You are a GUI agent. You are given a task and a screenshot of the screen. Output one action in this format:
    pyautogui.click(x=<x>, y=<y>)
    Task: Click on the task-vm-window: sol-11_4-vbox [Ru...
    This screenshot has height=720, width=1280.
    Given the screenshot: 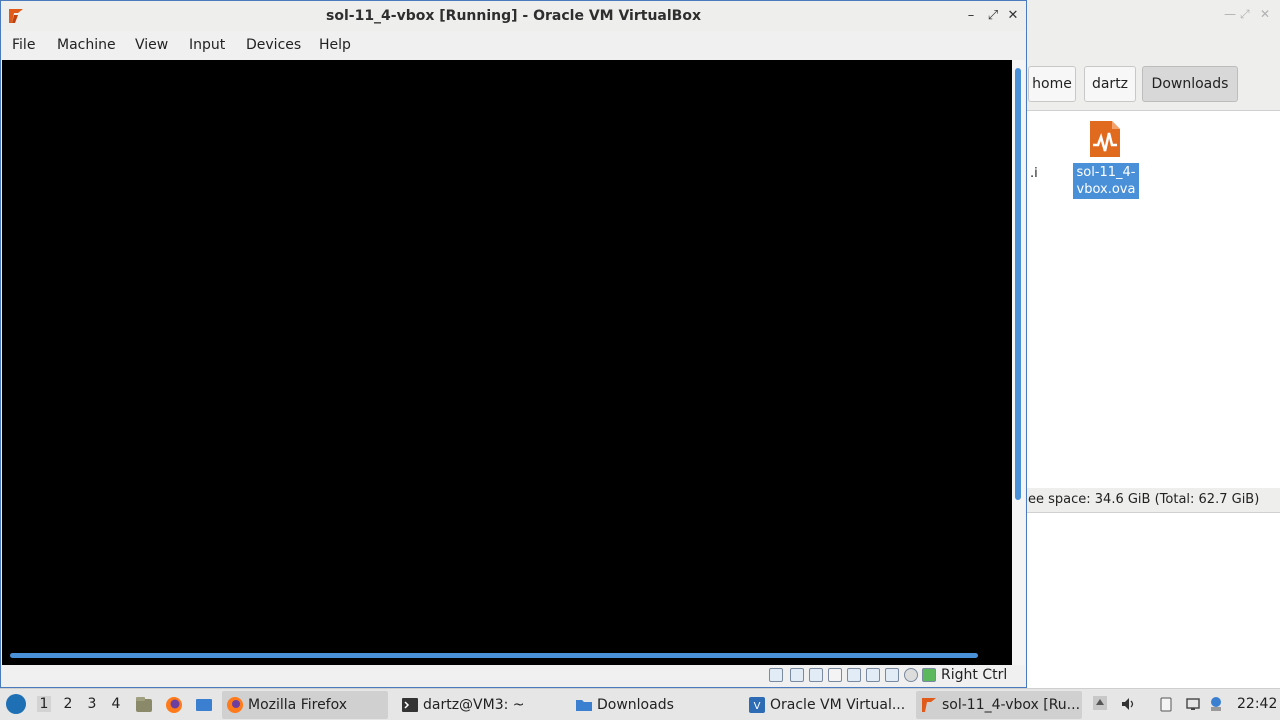 What is the action you would take?
    pyautogui.click(x=999, y=705)
    